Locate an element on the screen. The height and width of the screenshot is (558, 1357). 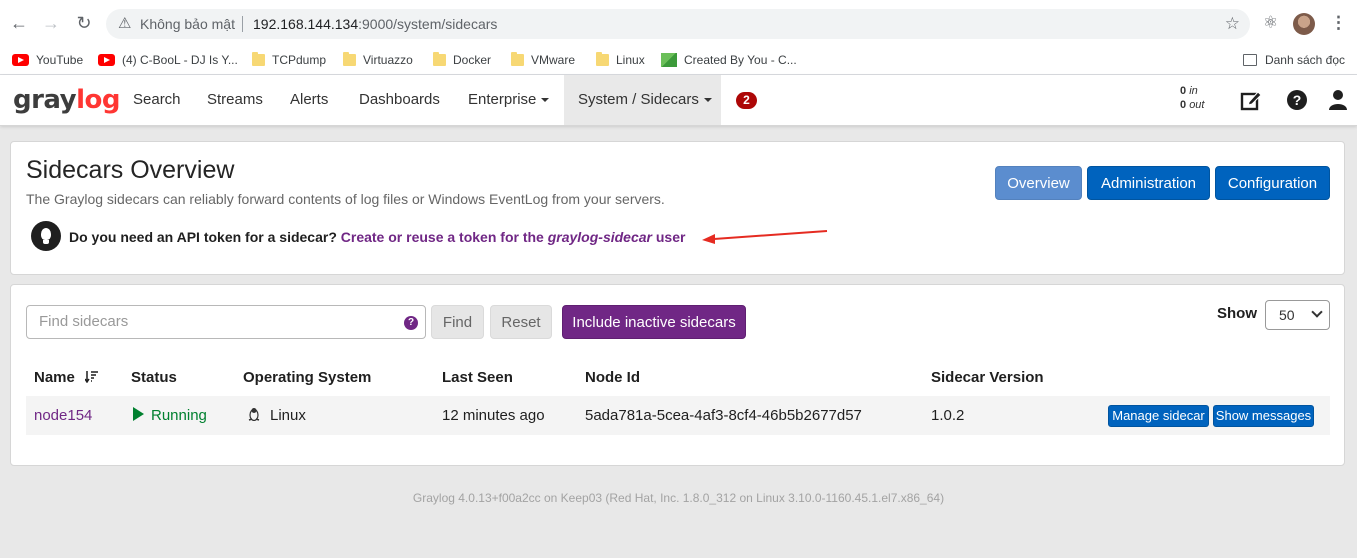
nav-enterprise: Enterprise is located at coordinates (509, 100).